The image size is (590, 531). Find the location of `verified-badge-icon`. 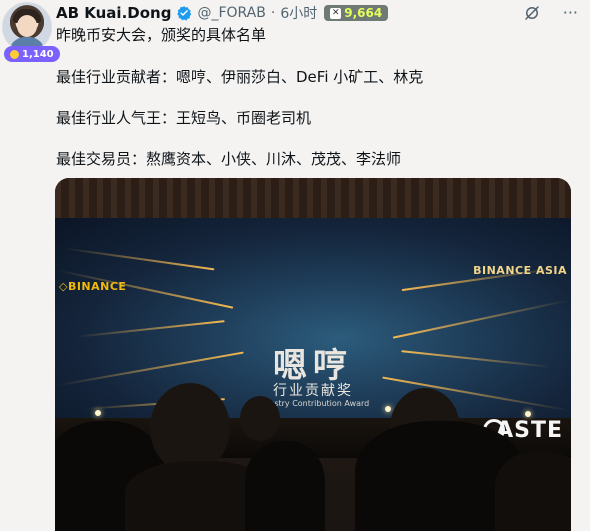

verified-badge-icon is located at coordinates (184, 13).